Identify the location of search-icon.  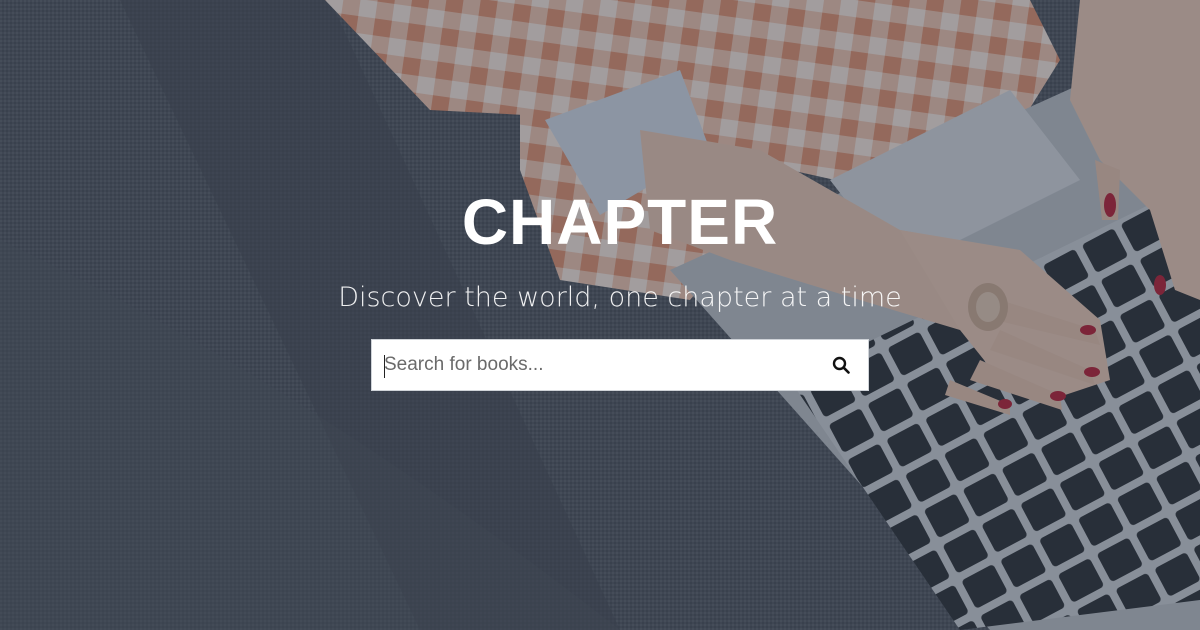
(841, 365).